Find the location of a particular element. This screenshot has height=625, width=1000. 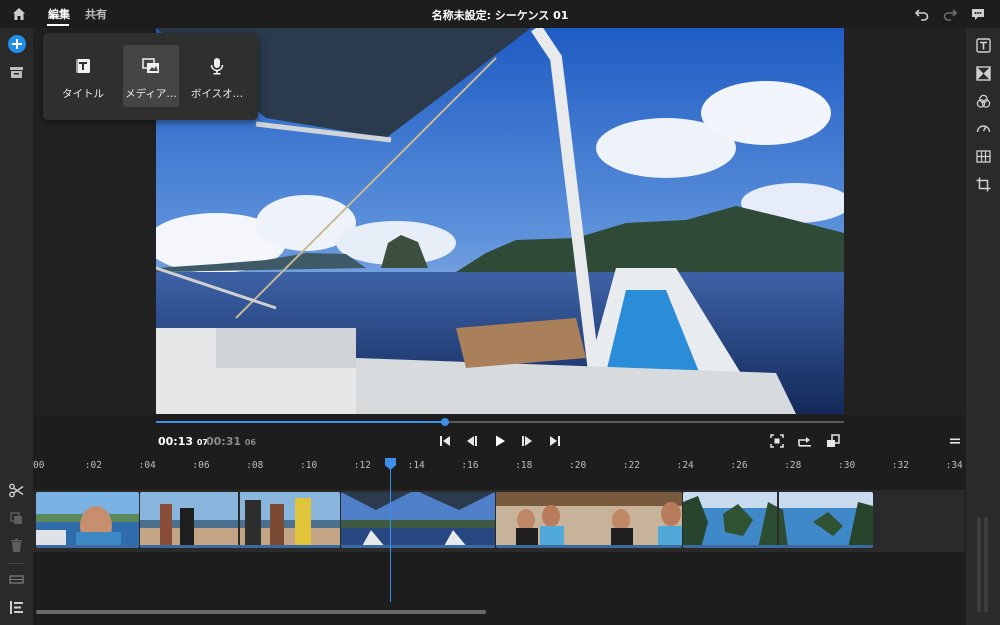

ruler-tick: :22 is located at coordinates (631, 465).